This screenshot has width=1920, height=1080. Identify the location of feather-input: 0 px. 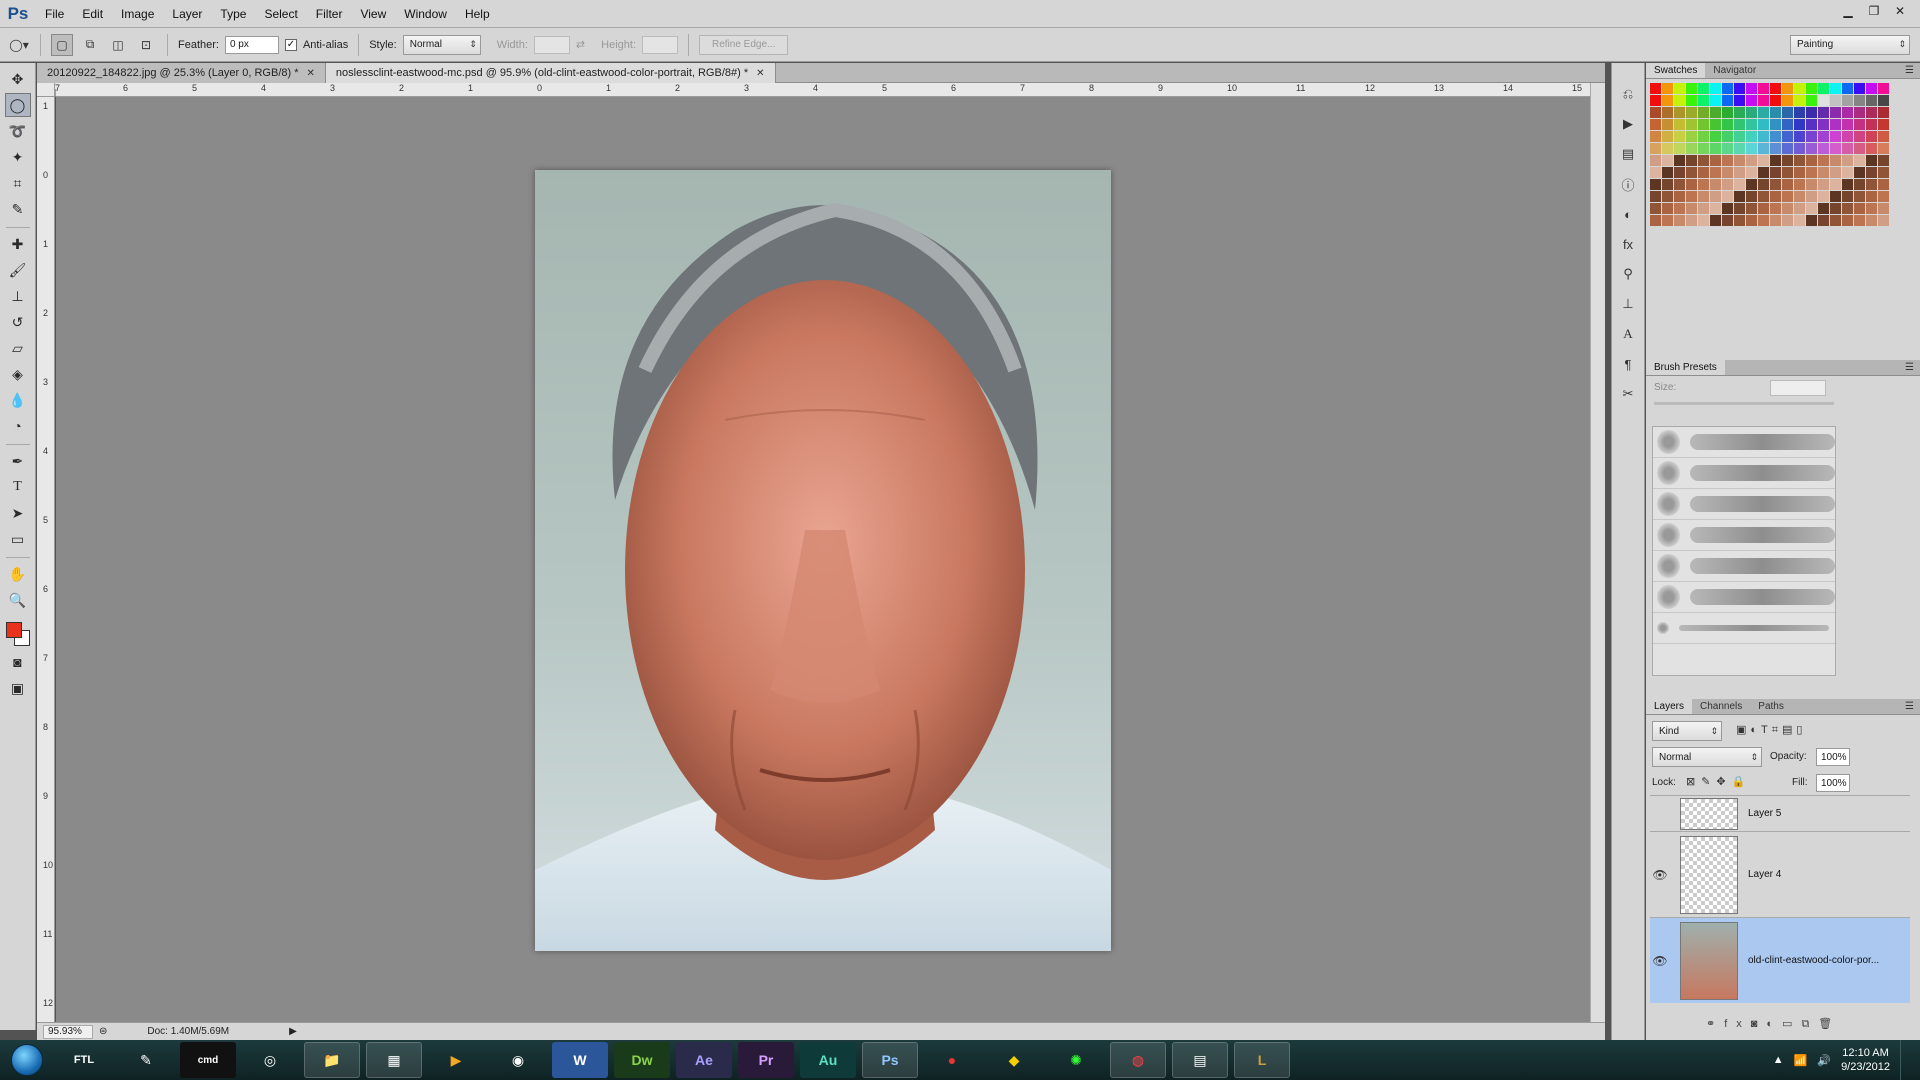
(251, 44).